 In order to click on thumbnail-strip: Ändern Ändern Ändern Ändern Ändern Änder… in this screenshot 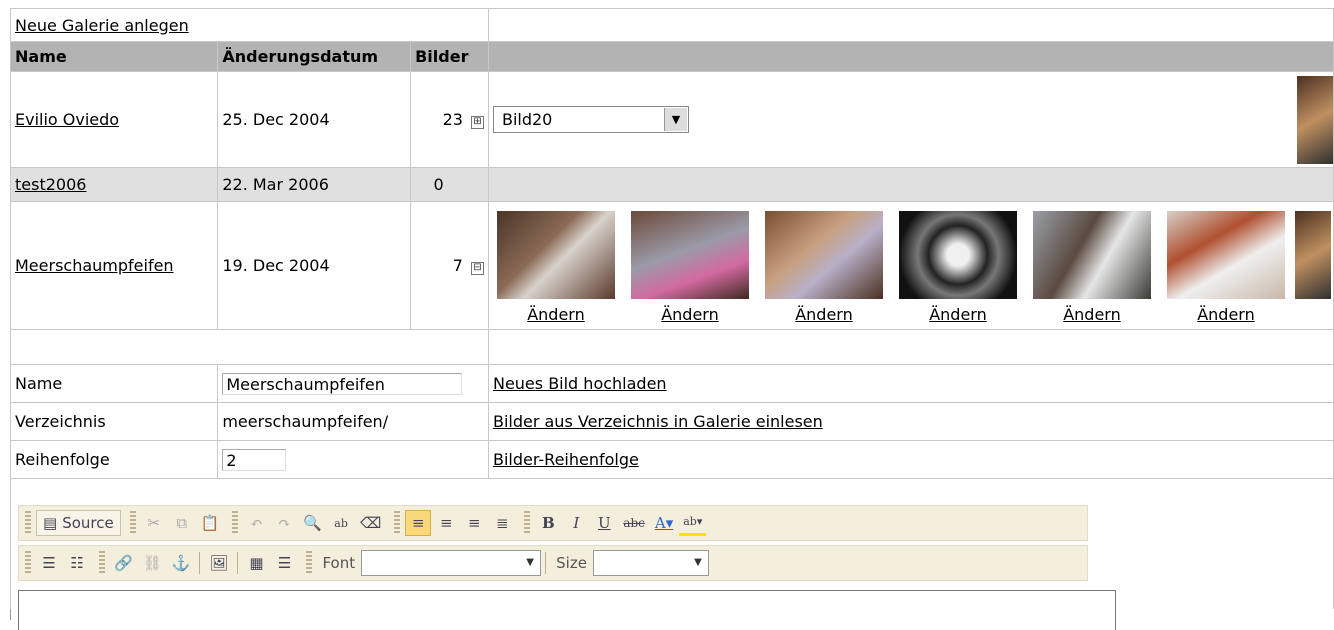, I will do `click(911, 265)`.